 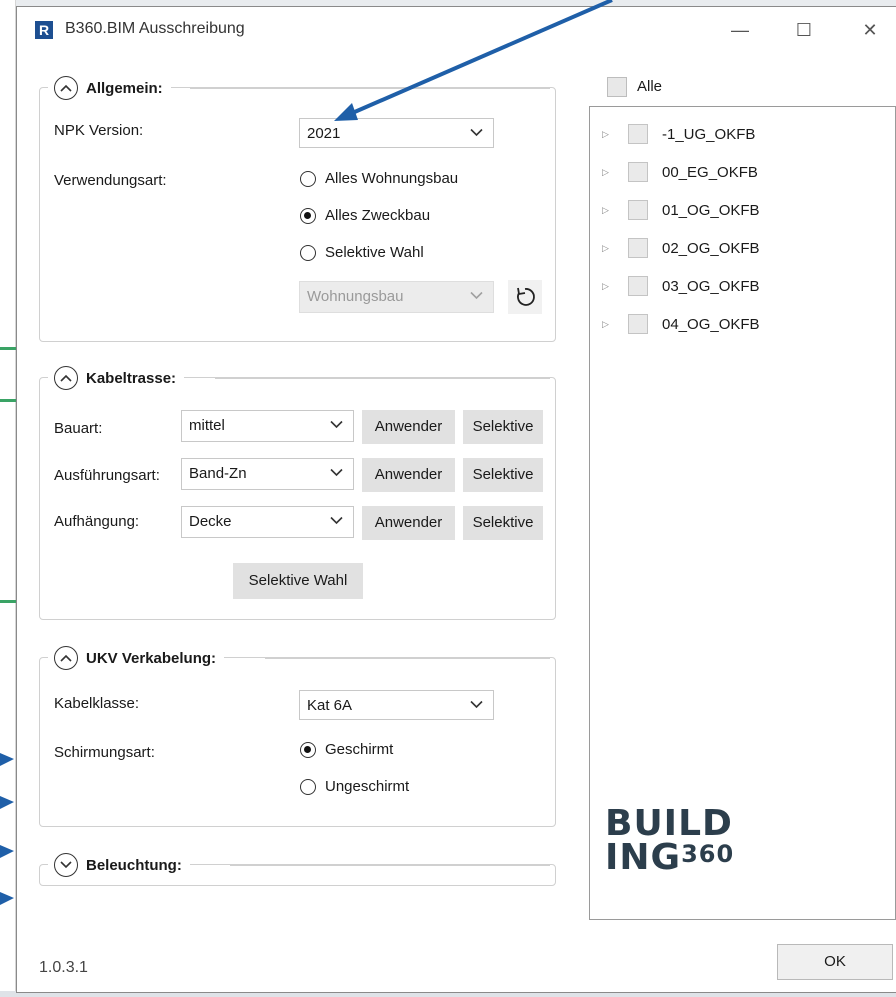 What do you see at coordinates (396, 133) in the screenshot?
I see `npk-version-combo: 2021` at bounding box center [396, 133].